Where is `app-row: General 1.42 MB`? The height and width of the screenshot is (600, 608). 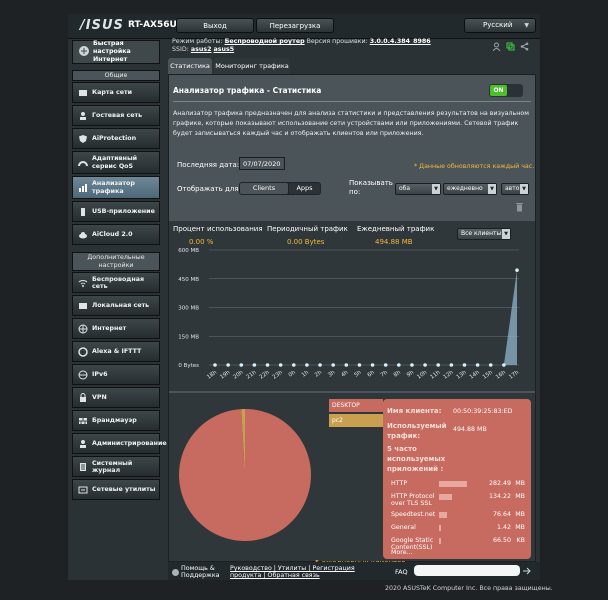
app-row: General 1.42 MB is located at coordinates (460, 529).